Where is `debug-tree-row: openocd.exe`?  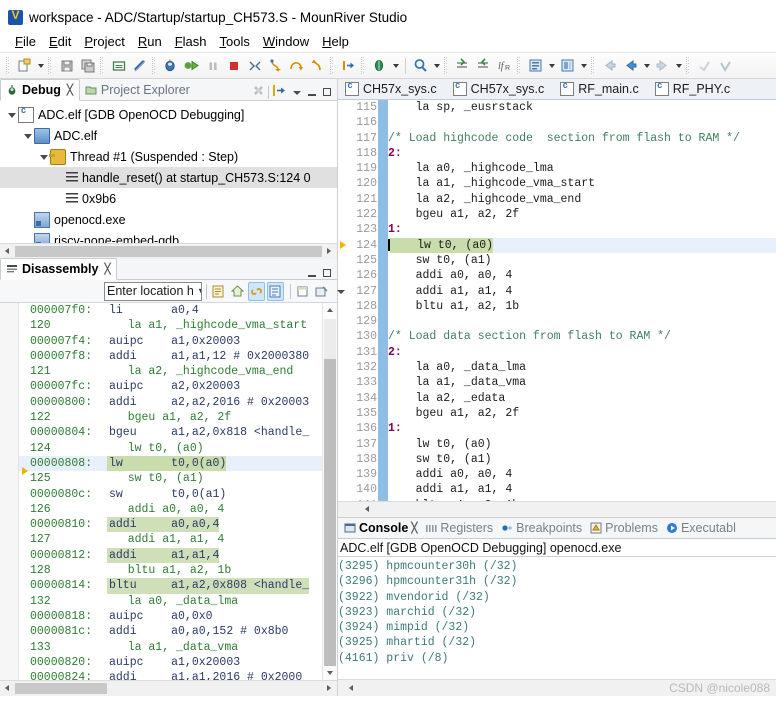
debug-tree-row: openocd.exe is located at coordinates (168, 219).